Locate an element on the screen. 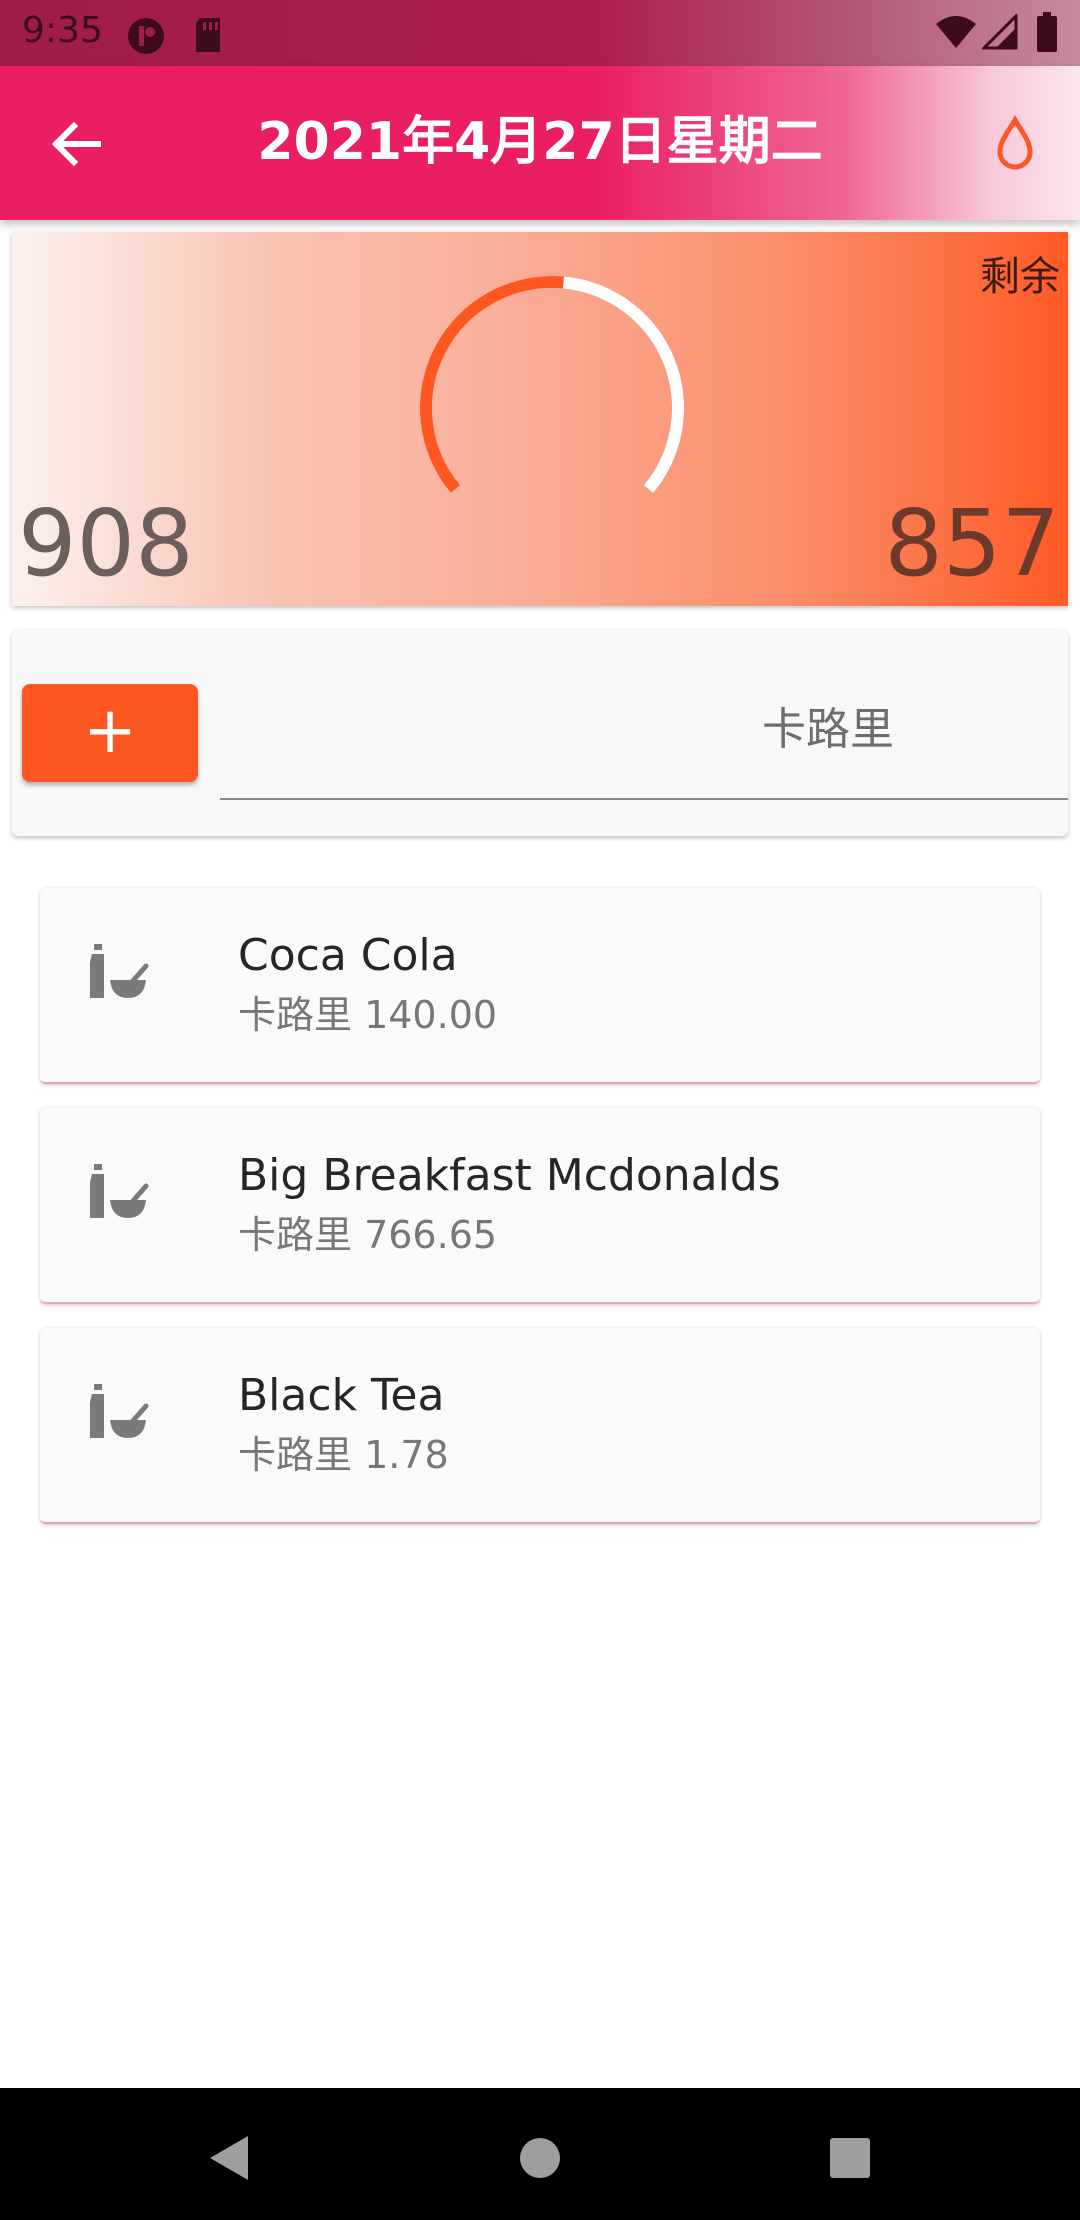  list-item: Coca Cola 卡路里 140.00 is located at coordinates (540, 986).